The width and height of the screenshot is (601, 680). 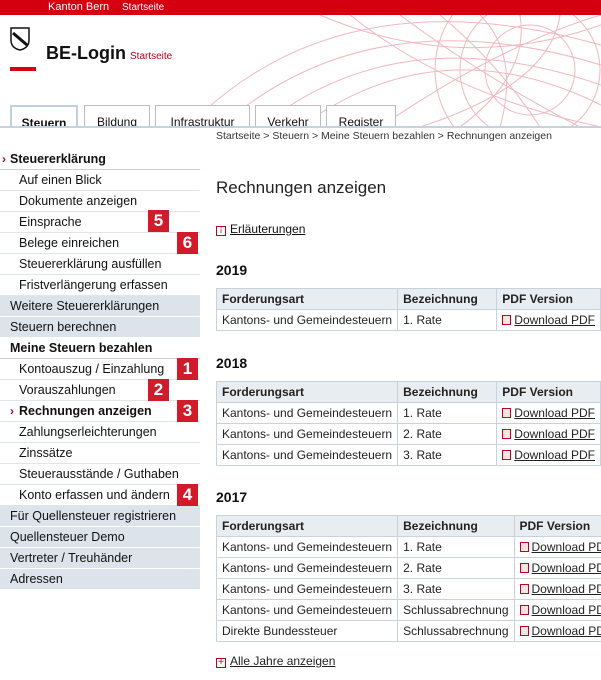 What do you see at coordinates (221, 231) in the screenshot?
I see `info-icon: i` at bounding box center [221, 231].